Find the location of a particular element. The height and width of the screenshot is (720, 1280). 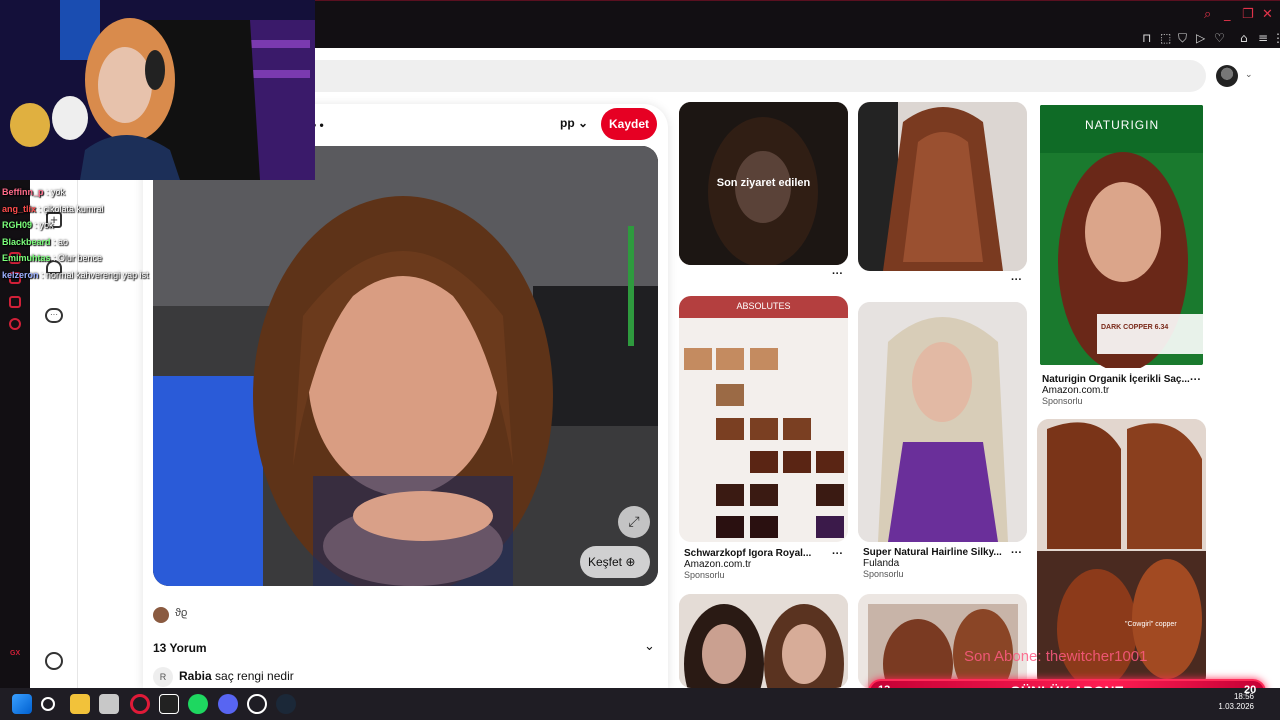

pin-igora: ABSOLUTES is located at coordinates (763, 419).